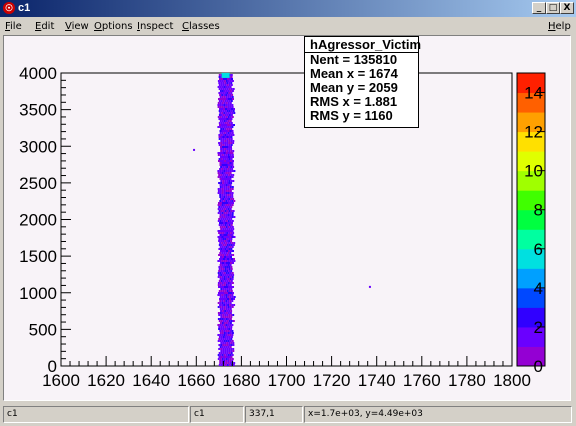 This screenshot has width=576, height=426. What do you see at coordinates (44, 26) in the screenshot?
I see `menu-edit: Edit` at bounding box center [44, 26].